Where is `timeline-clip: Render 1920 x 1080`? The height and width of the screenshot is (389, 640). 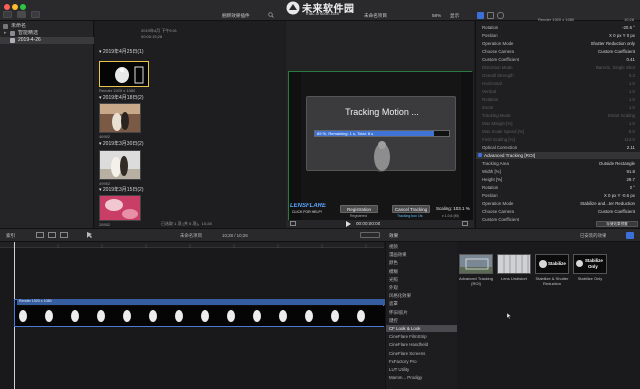
timeline-clip: Render 1920 x 1080 is located at coordinates (199, 313).